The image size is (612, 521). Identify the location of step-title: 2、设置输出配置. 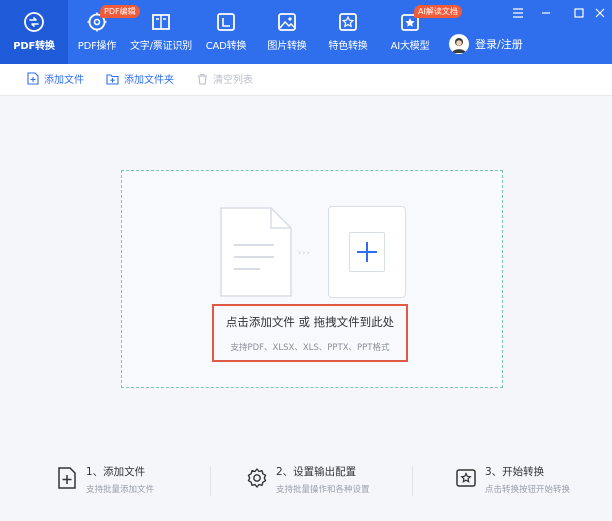
(316, 472).